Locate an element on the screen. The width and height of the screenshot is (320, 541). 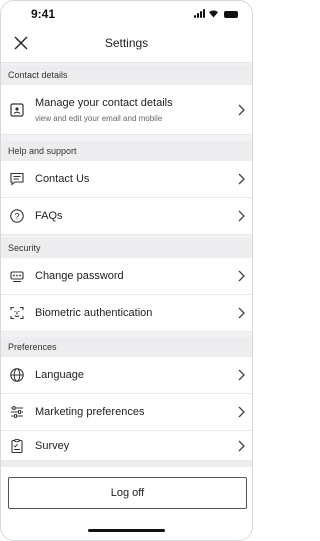
face-id-icon is located at coordinates (17, 313).